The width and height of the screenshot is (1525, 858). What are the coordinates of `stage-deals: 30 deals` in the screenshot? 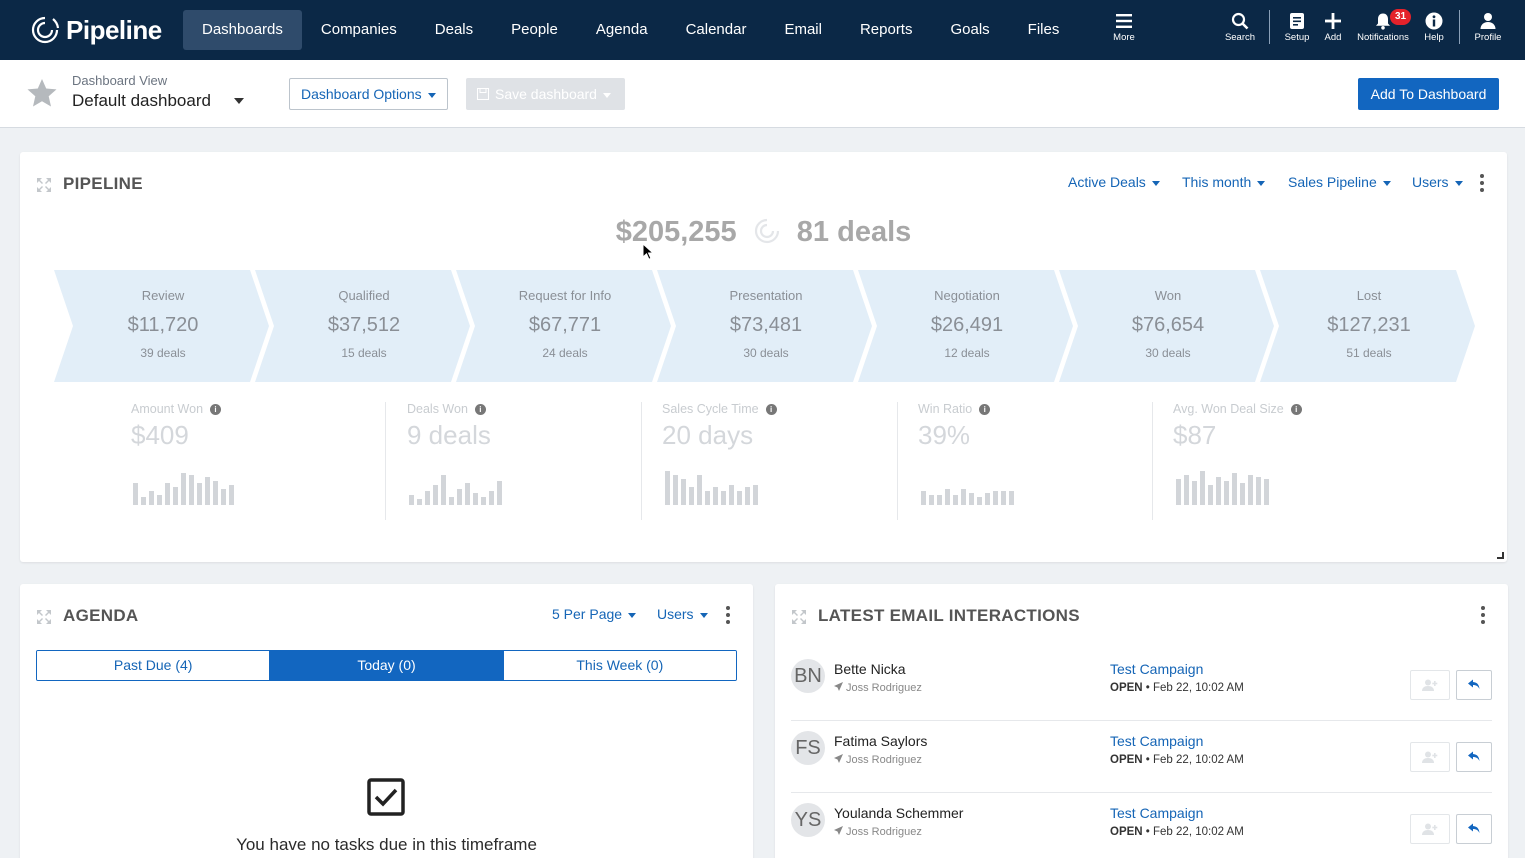 It's located at (766, 353).